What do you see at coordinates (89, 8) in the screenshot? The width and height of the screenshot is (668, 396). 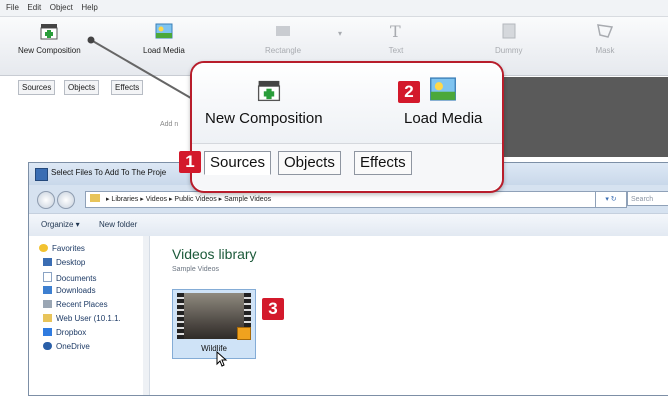 I see `menu-help: Help` at bounding box center [89, 8].